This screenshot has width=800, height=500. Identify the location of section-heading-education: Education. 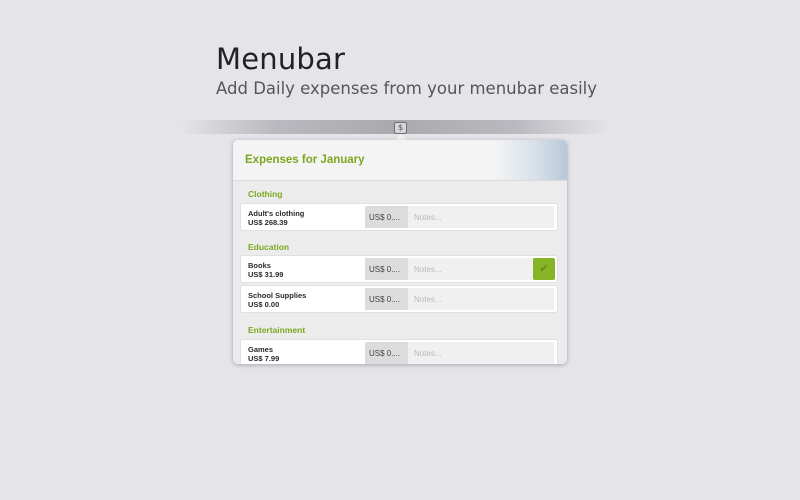
(269, 247).